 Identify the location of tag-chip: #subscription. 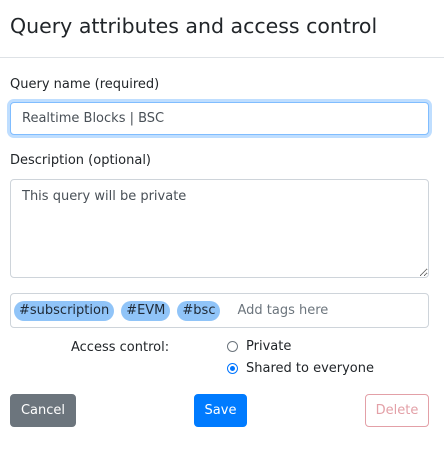
(64, 310).